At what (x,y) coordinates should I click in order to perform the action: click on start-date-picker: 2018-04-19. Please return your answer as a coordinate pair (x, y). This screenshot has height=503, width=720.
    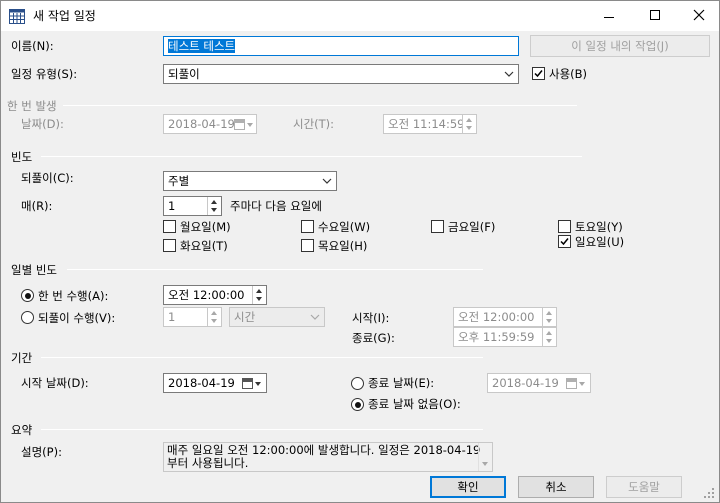
    Looking at the image, I should click on (215, 383).